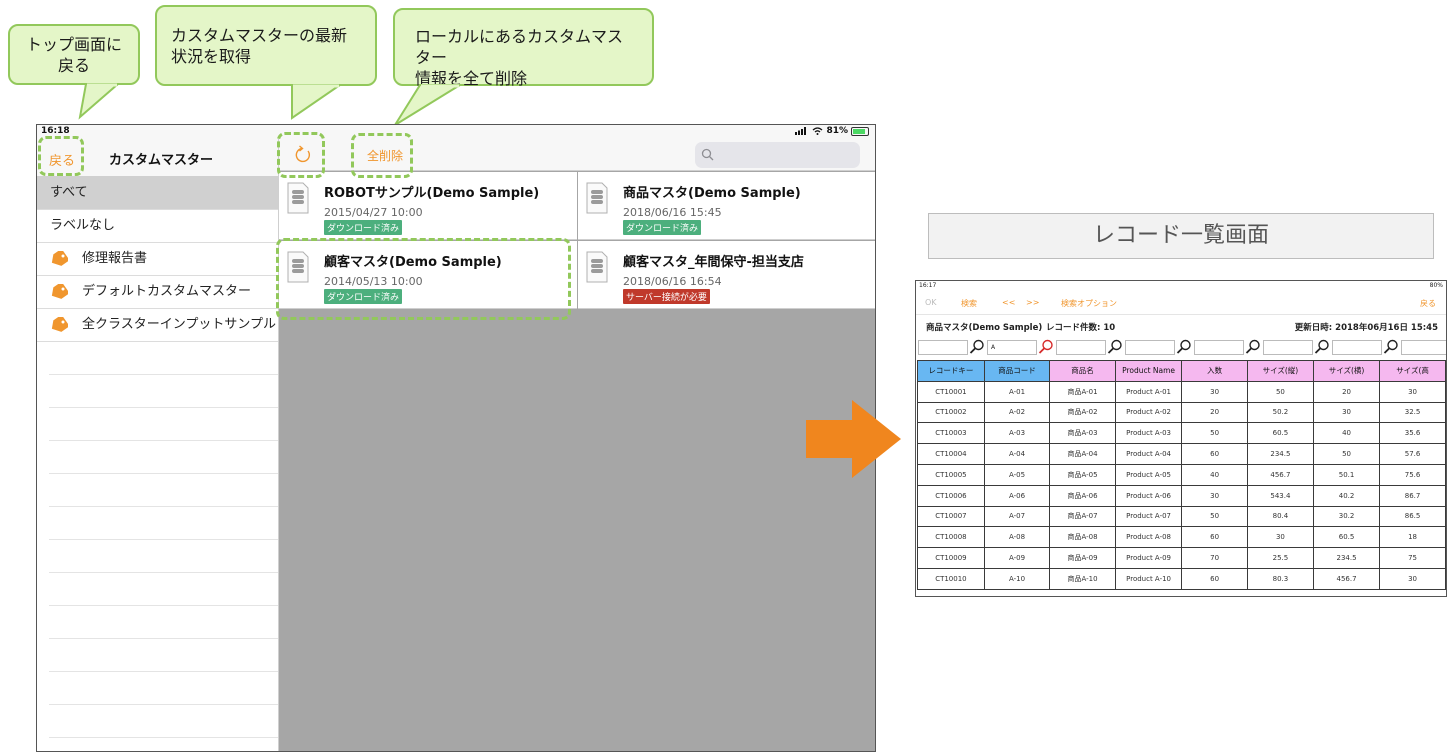 The height and width of the screenshot is (754, 1447). I want to click on table-cell: 商品A-07, so click(1082, 516).